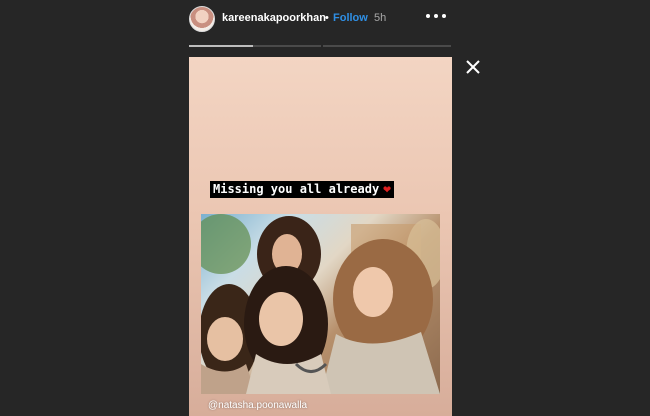 This screenshot has width=650, height=416. I want to click on username: kareenakapoorkhan, so click(274, 18).